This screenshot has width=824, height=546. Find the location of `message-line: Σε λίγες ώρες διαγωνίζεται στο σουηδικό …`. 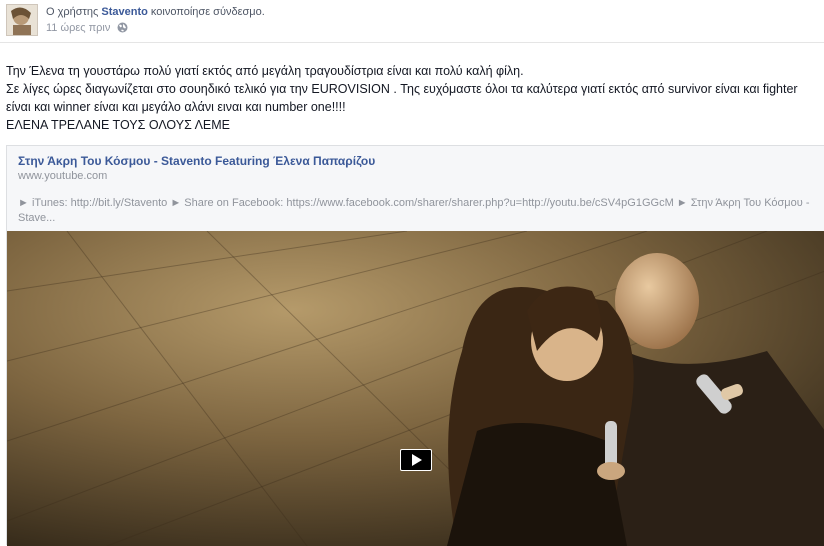

message-line: Σε λίγες ώρες διαγωνίζεται στο σουηδικό … is located at coordinates (402, 98).